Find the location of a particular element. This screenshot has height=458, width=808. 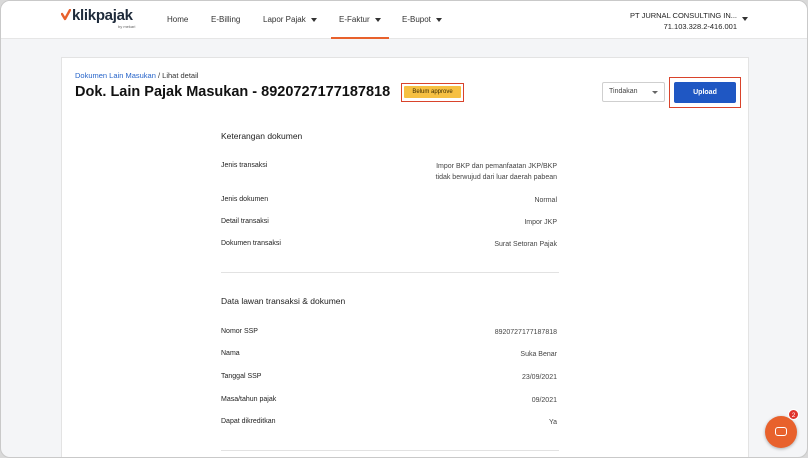

section-title-doc-info: Keterangan dokumen is located at coordinates (262, 136).